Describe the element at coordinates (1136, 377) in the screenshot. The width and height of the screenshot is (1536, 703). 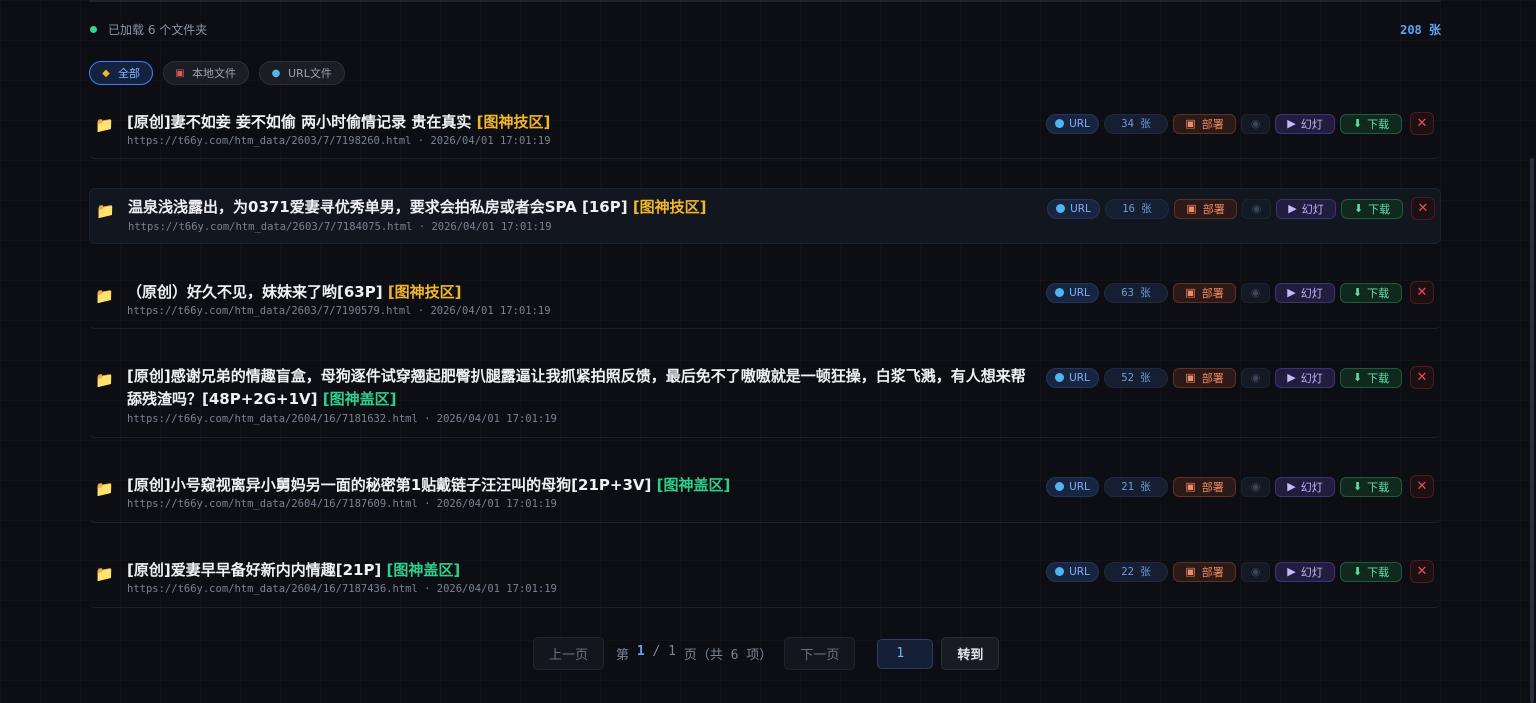
I see `image-count-badge: 52 张` at that location.